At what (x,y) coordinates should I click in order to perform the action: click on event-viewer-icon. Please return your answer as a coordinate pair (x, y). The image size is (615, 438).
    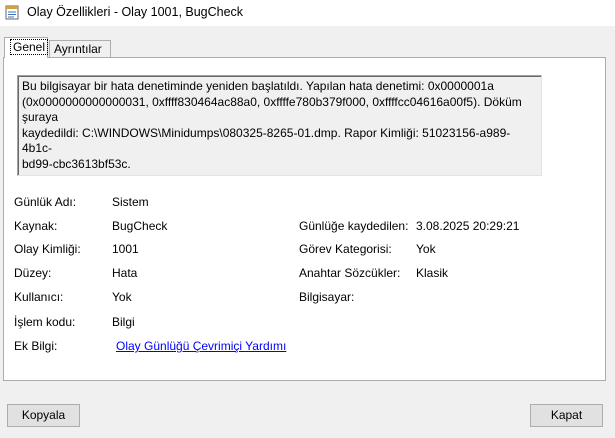
    Looking at the image, I should click on (12, 12).